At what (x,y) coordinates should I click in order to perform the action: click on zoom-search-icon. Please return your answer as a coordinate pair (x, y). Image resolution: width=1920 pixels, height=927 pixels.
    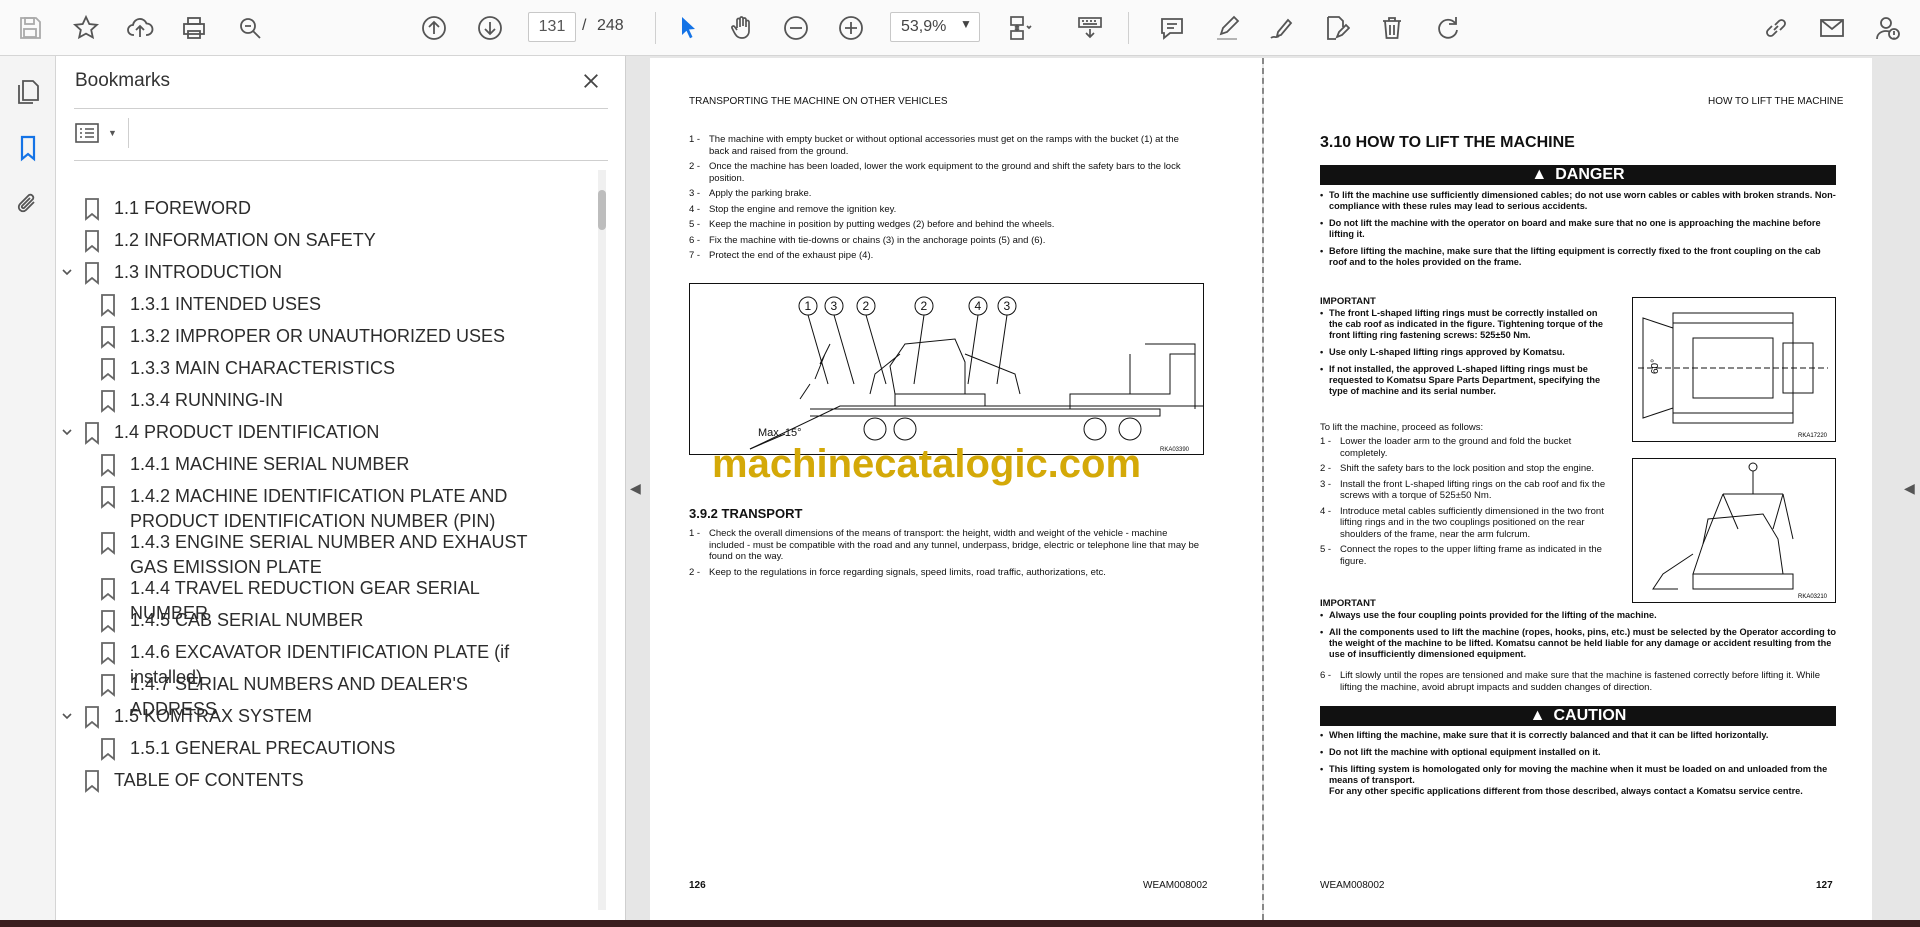
    Looking at the image, I should click on (250, 28).